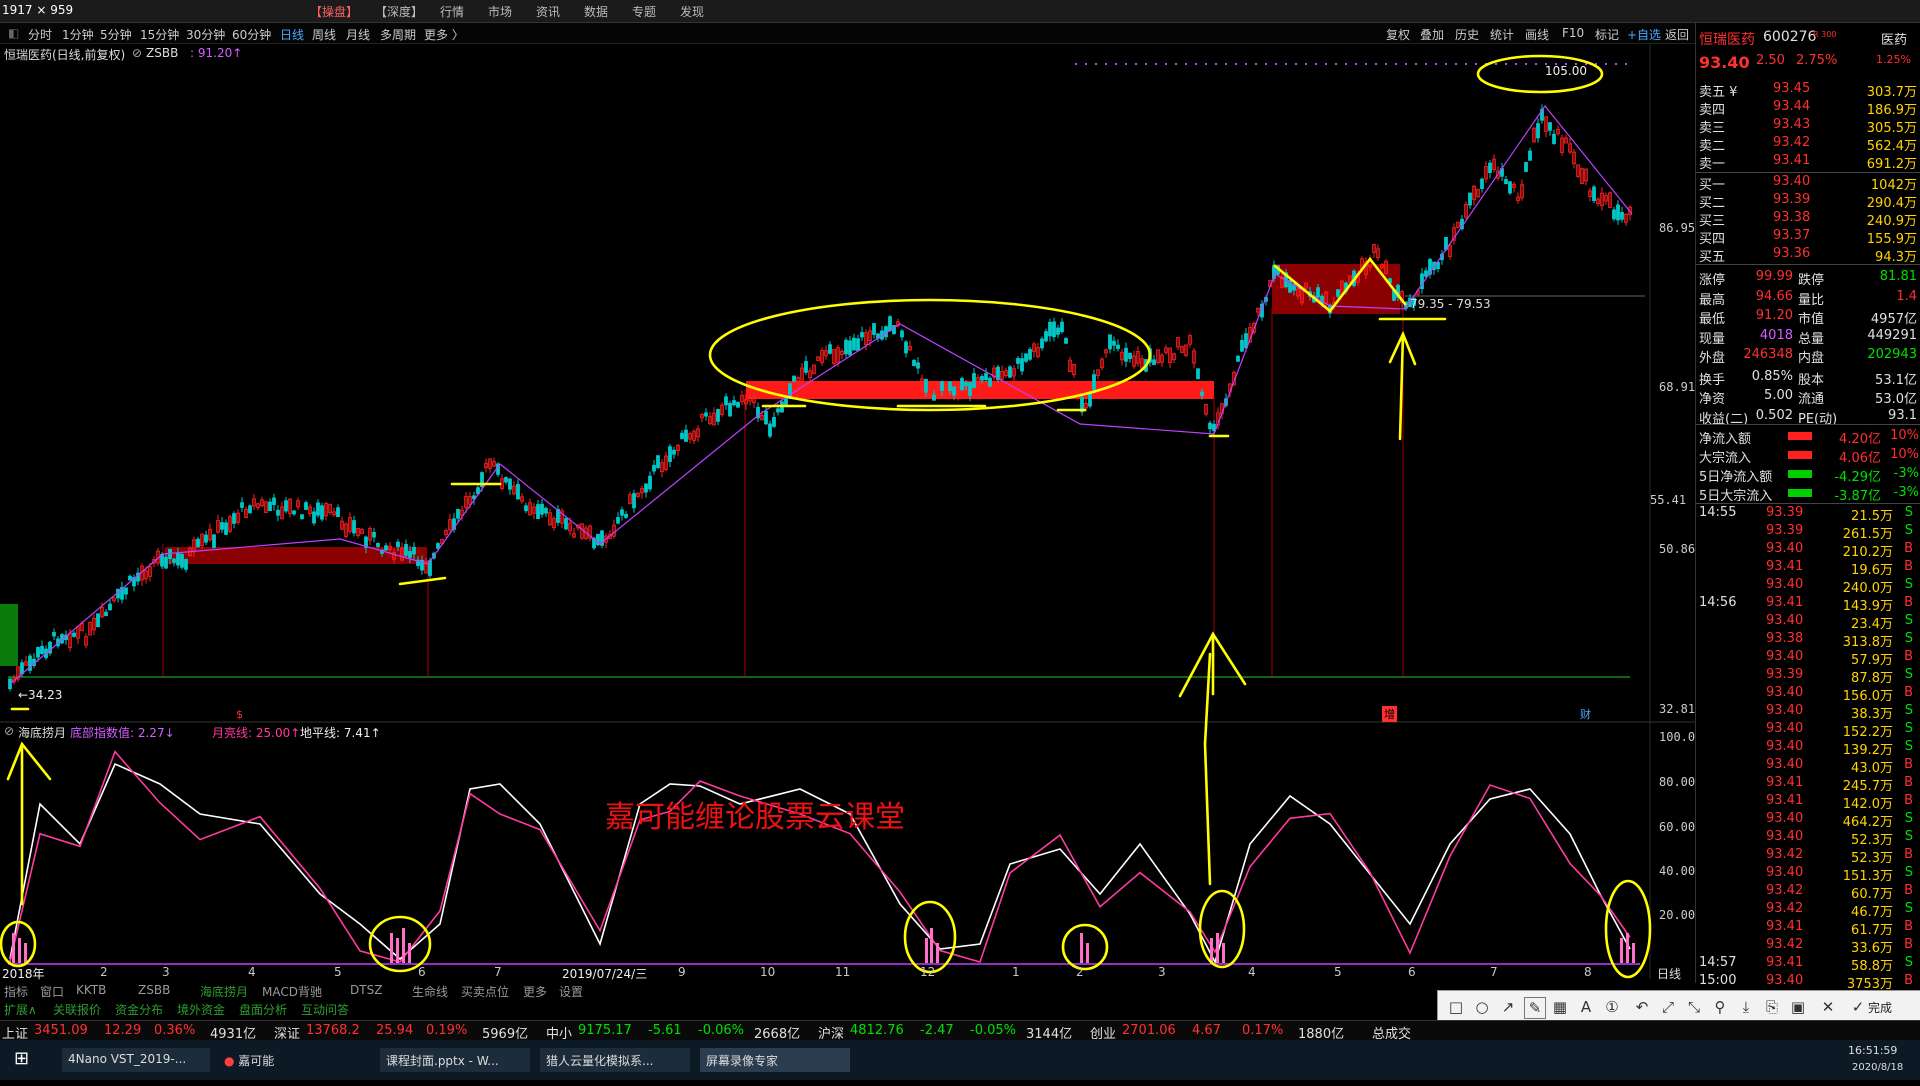 The height and width of the screenshot is (1086, 1920). What do you see at coordinates (1808, 219) in the screenshot?
I see `bid-row: 买三 93.38 240.9万` at bounding box center [1808, 219].